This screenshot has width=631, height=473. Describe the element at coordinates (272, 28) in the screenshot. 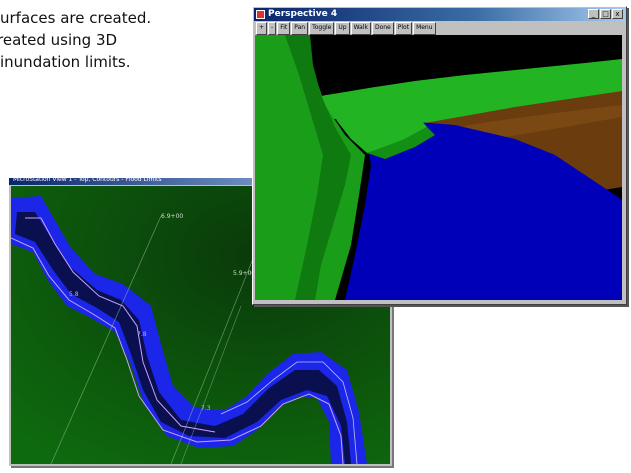

I see `zoom-out-button: -` at that location.